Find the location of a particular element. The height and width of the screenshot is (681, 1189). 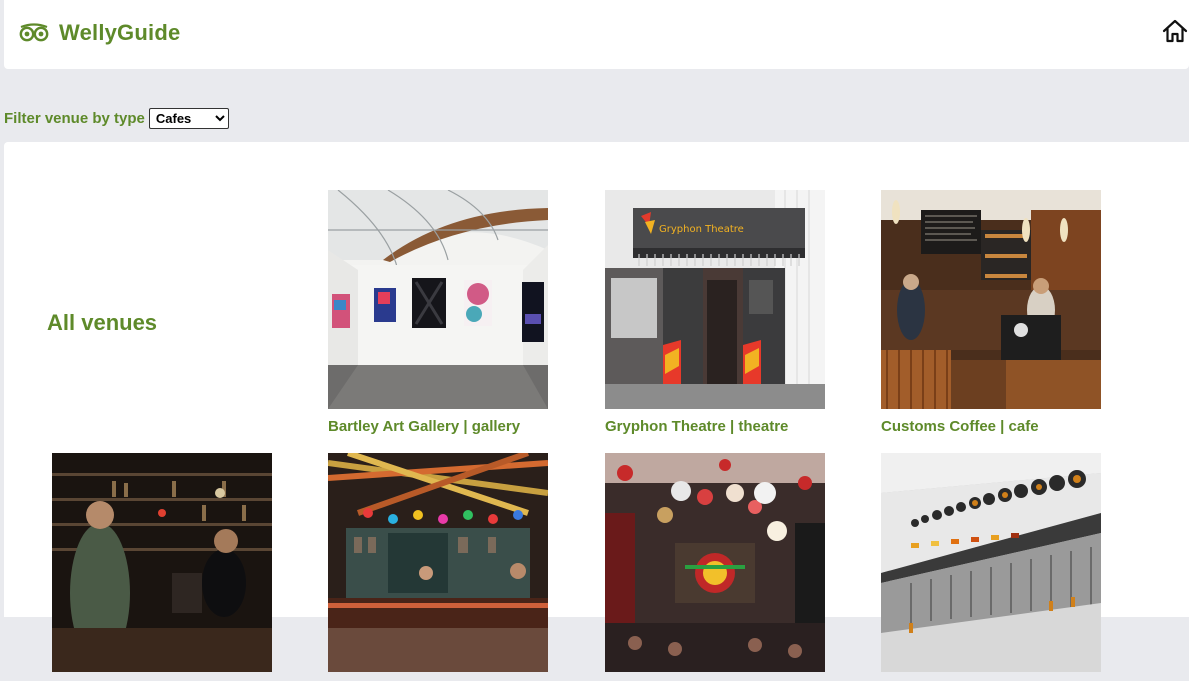

venue-type-select: Cafes is located at coordinates (188, 118).